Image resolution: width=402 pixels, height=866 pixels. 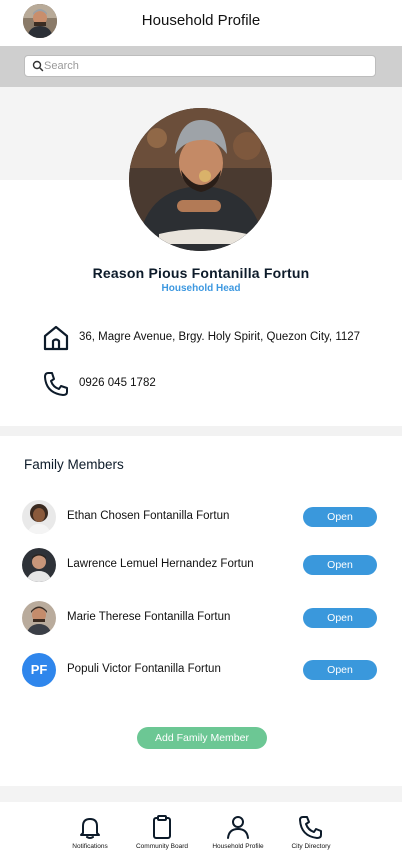 I want to click on tab-label: City Directory, so click(x=311, y=846).